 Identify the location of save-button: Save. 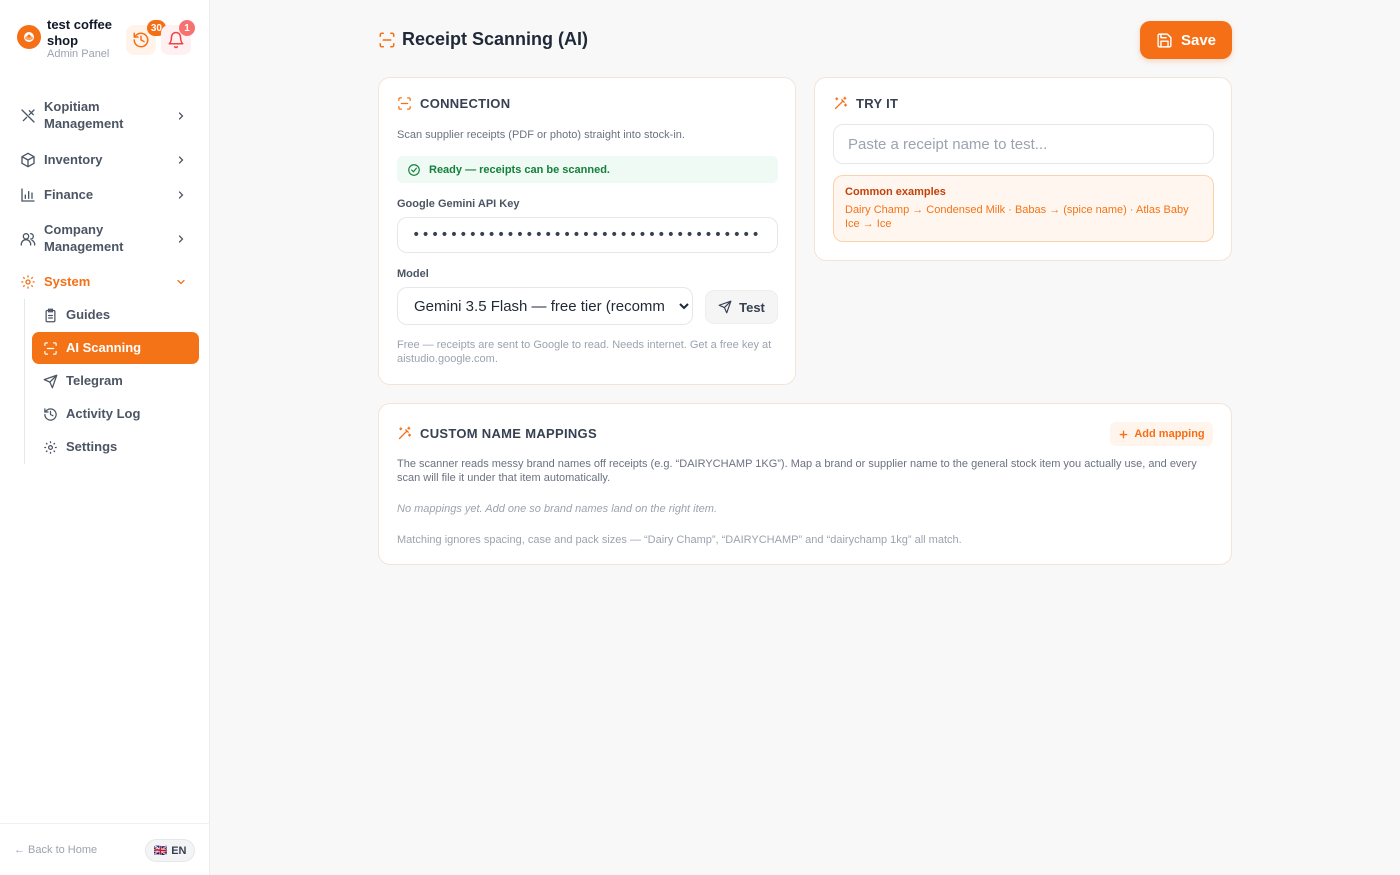
(1186, 40).